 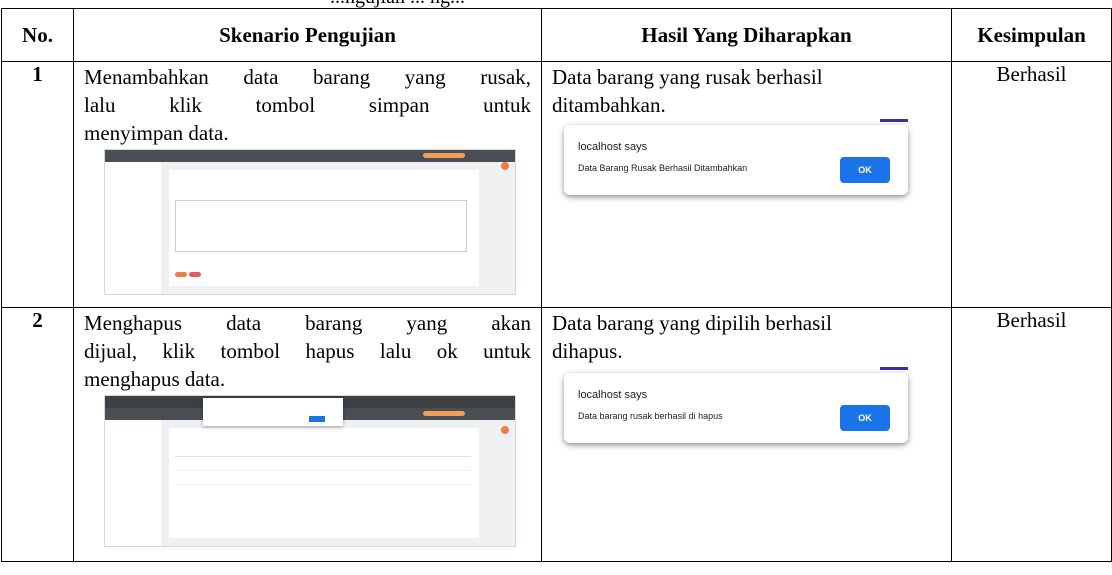 What do you see at coordinates (587, 351) in the screenshot?
I see `hasil-text-line: dihapus.` at bounding box center [587, 351].